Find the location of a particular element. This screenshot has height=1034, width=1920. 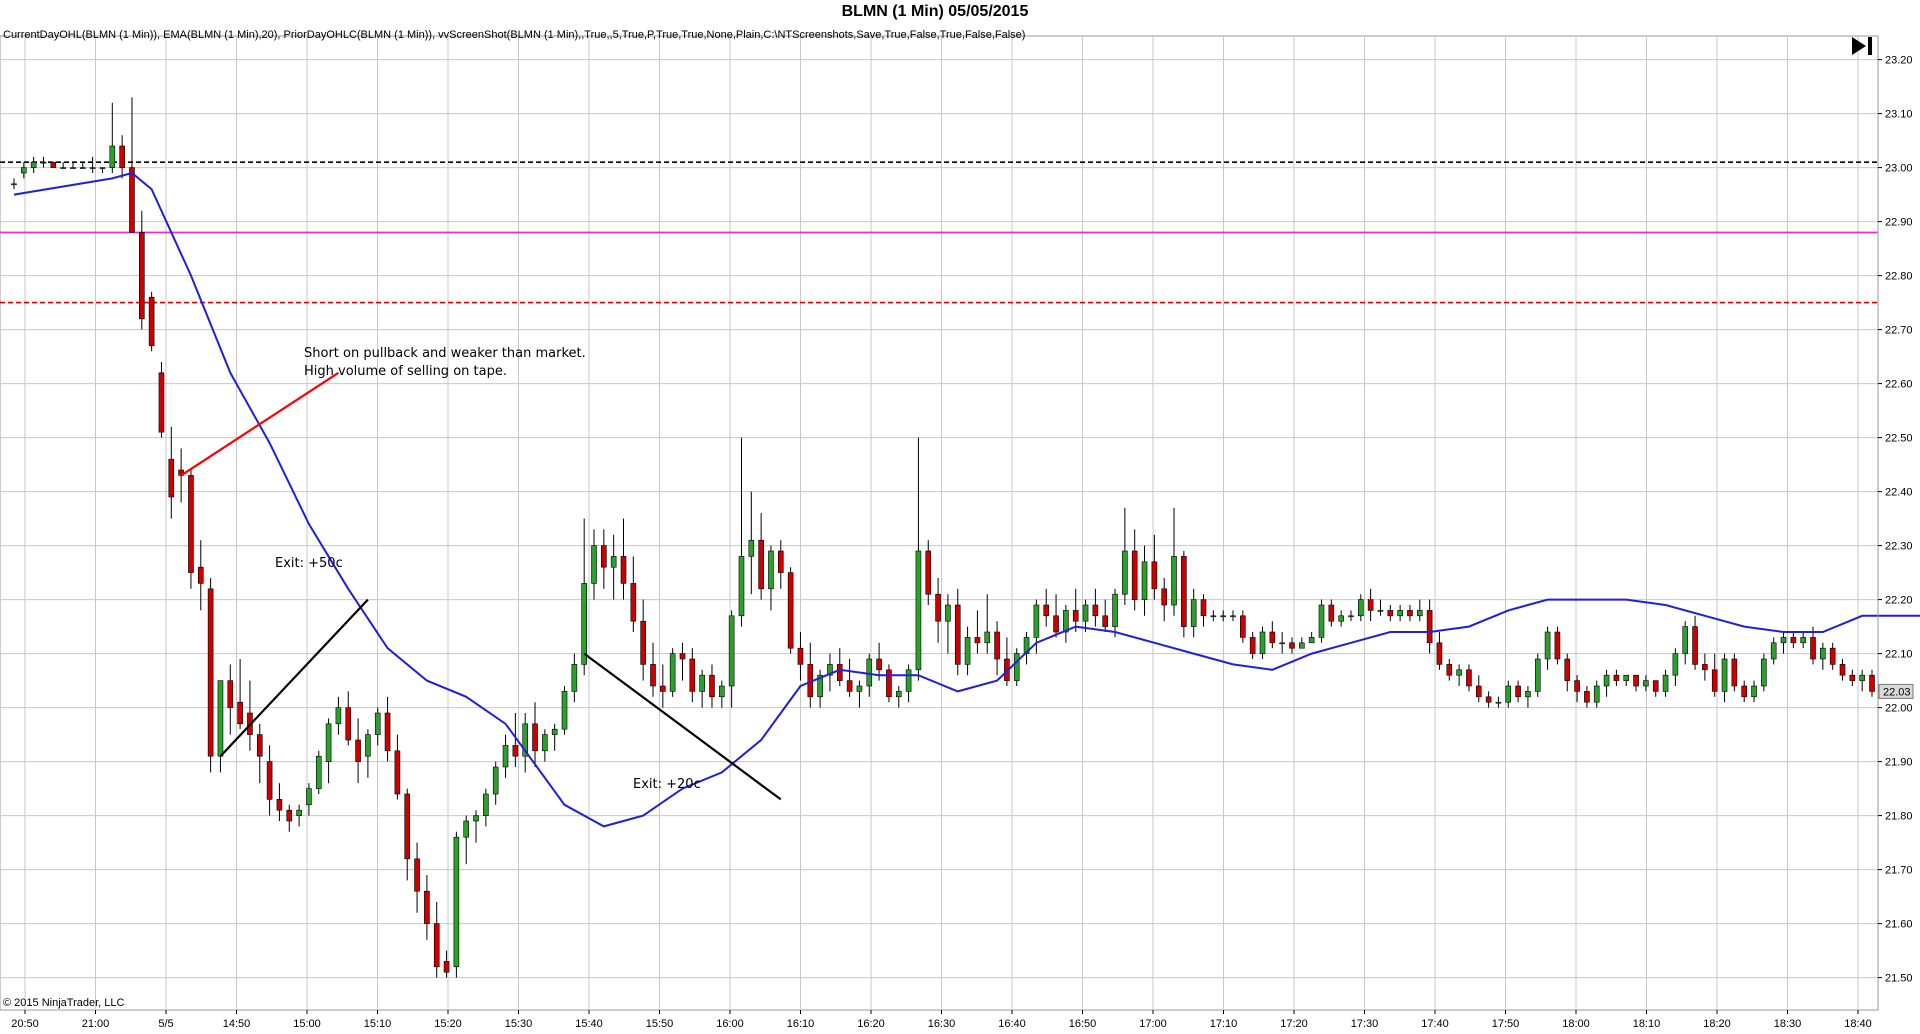

y-tick-label: 21.70 is located at coordinates (1899, 871).